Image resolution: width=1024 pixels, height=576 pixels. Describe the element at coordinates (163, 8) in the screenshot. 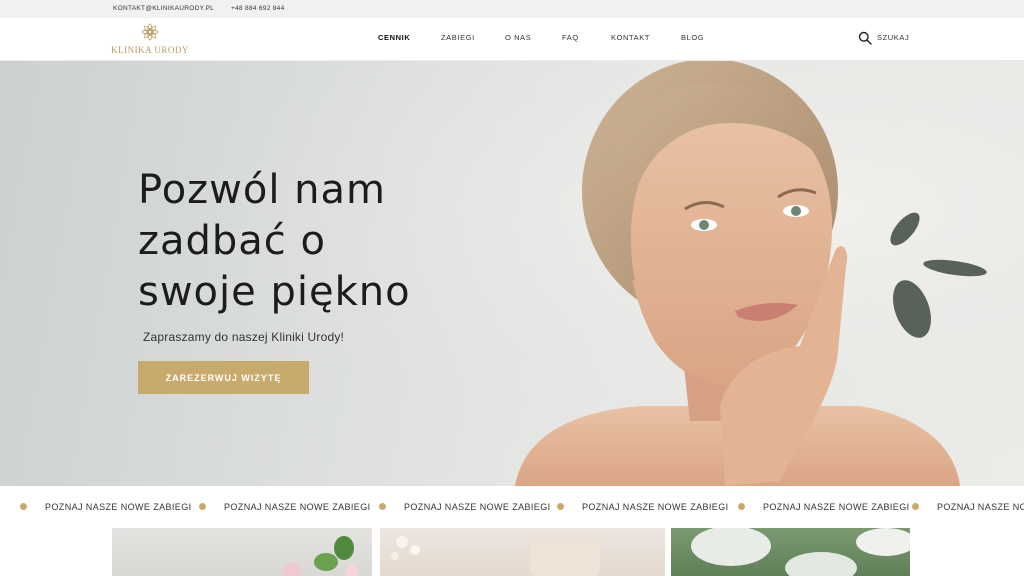

I see `contact-email-link: KONTAKT@KLINIKAURODY.PL` at that location.